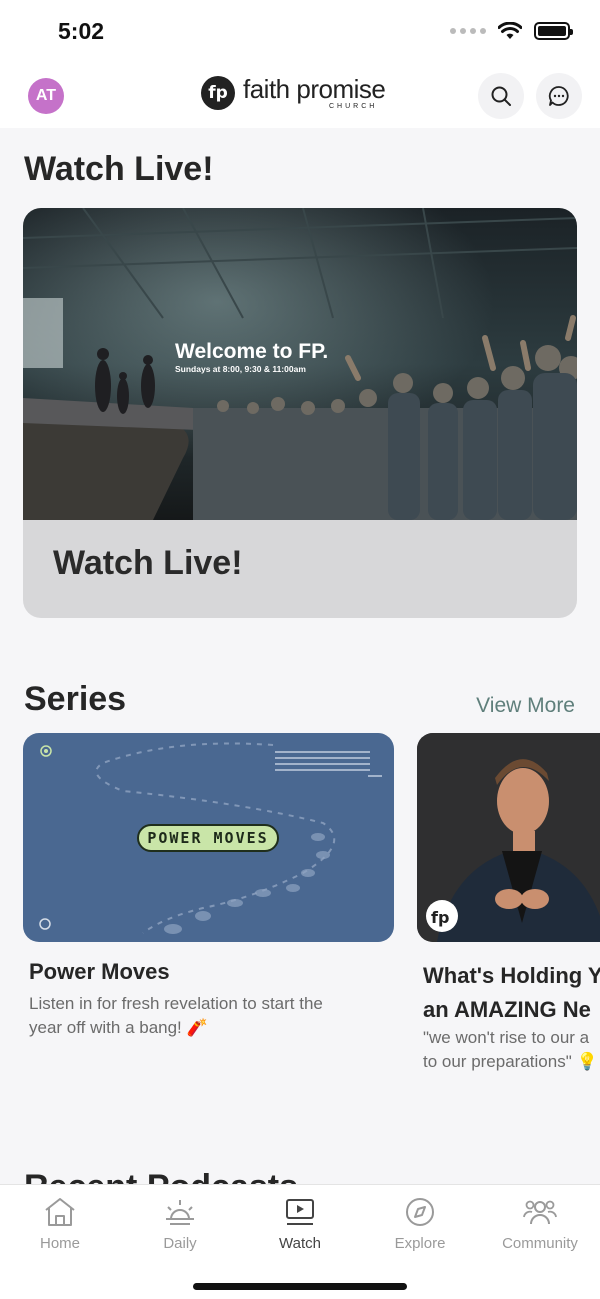  What do you see at coordinates (300, 1212) in the screenshot?
I see `play-icon` at bounding box center [300, 1212].